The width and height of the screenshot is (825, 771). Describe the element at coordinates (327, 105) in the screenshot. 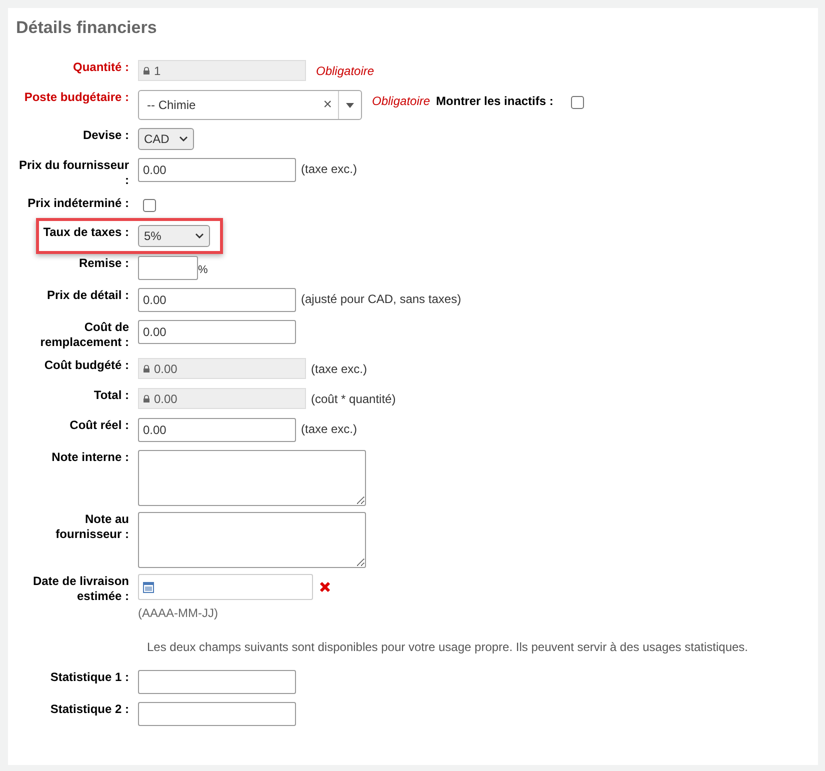

I see `clear-icon: ×` at that location.